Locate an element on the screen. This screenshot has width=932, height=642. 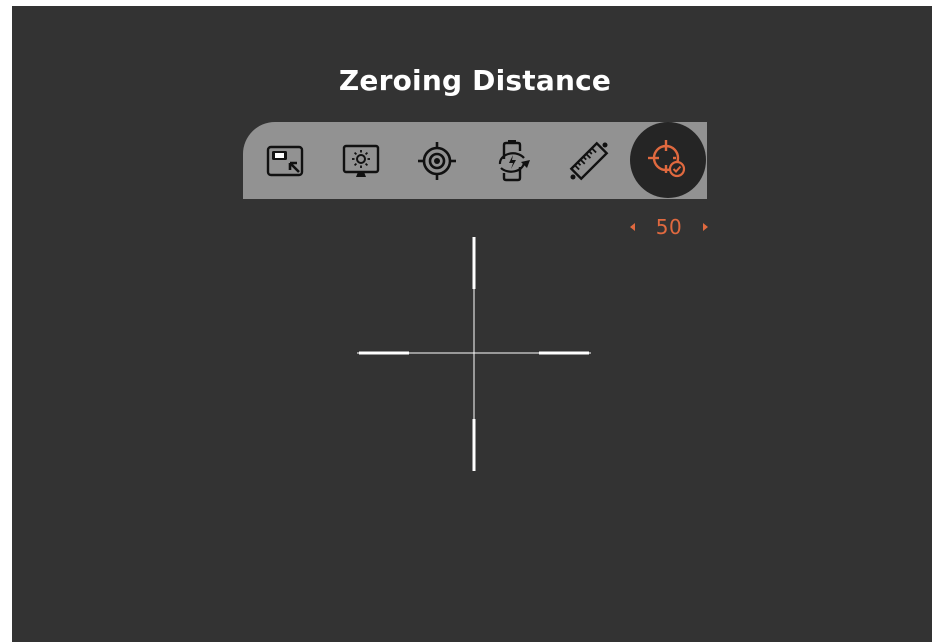
ruler-icon is located at coordinates (589, 160).